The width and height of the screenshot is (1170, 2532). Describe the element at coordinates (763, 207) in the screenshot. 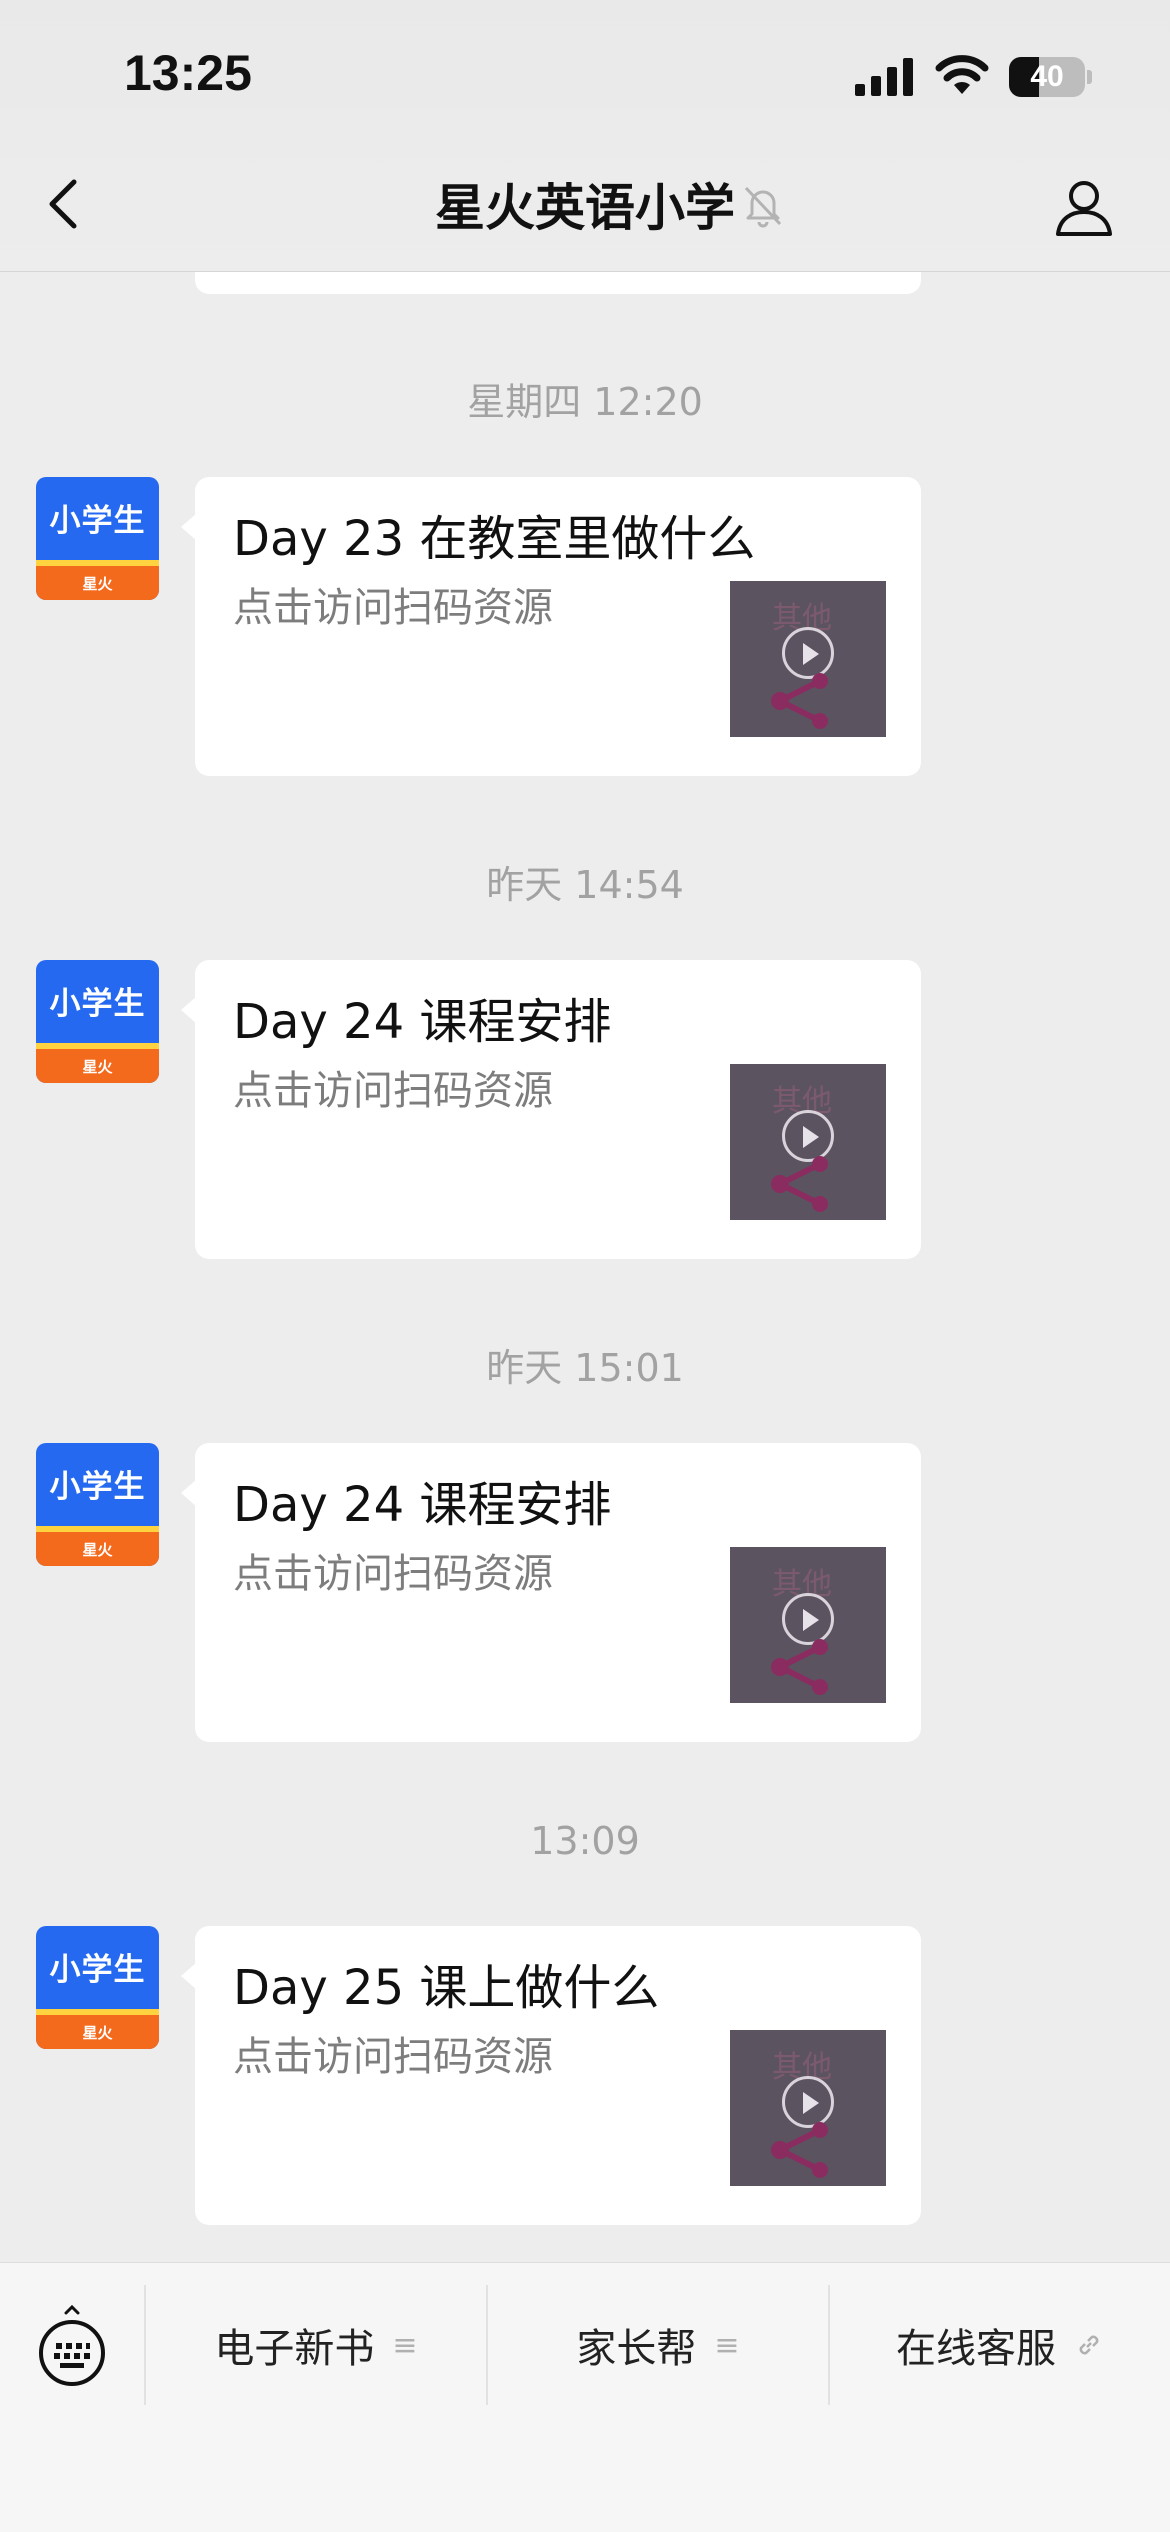

I see `mute-bell-icon` at that location.